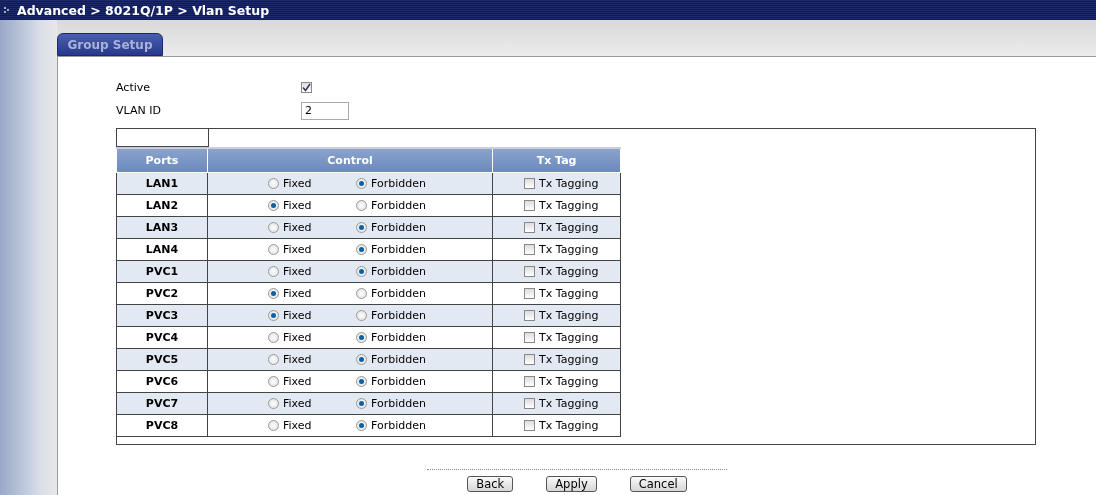 Image resolution: width=1096 pixels, height=495 pixels. I want to click on table-cell: PVC4, so click(162, 337).